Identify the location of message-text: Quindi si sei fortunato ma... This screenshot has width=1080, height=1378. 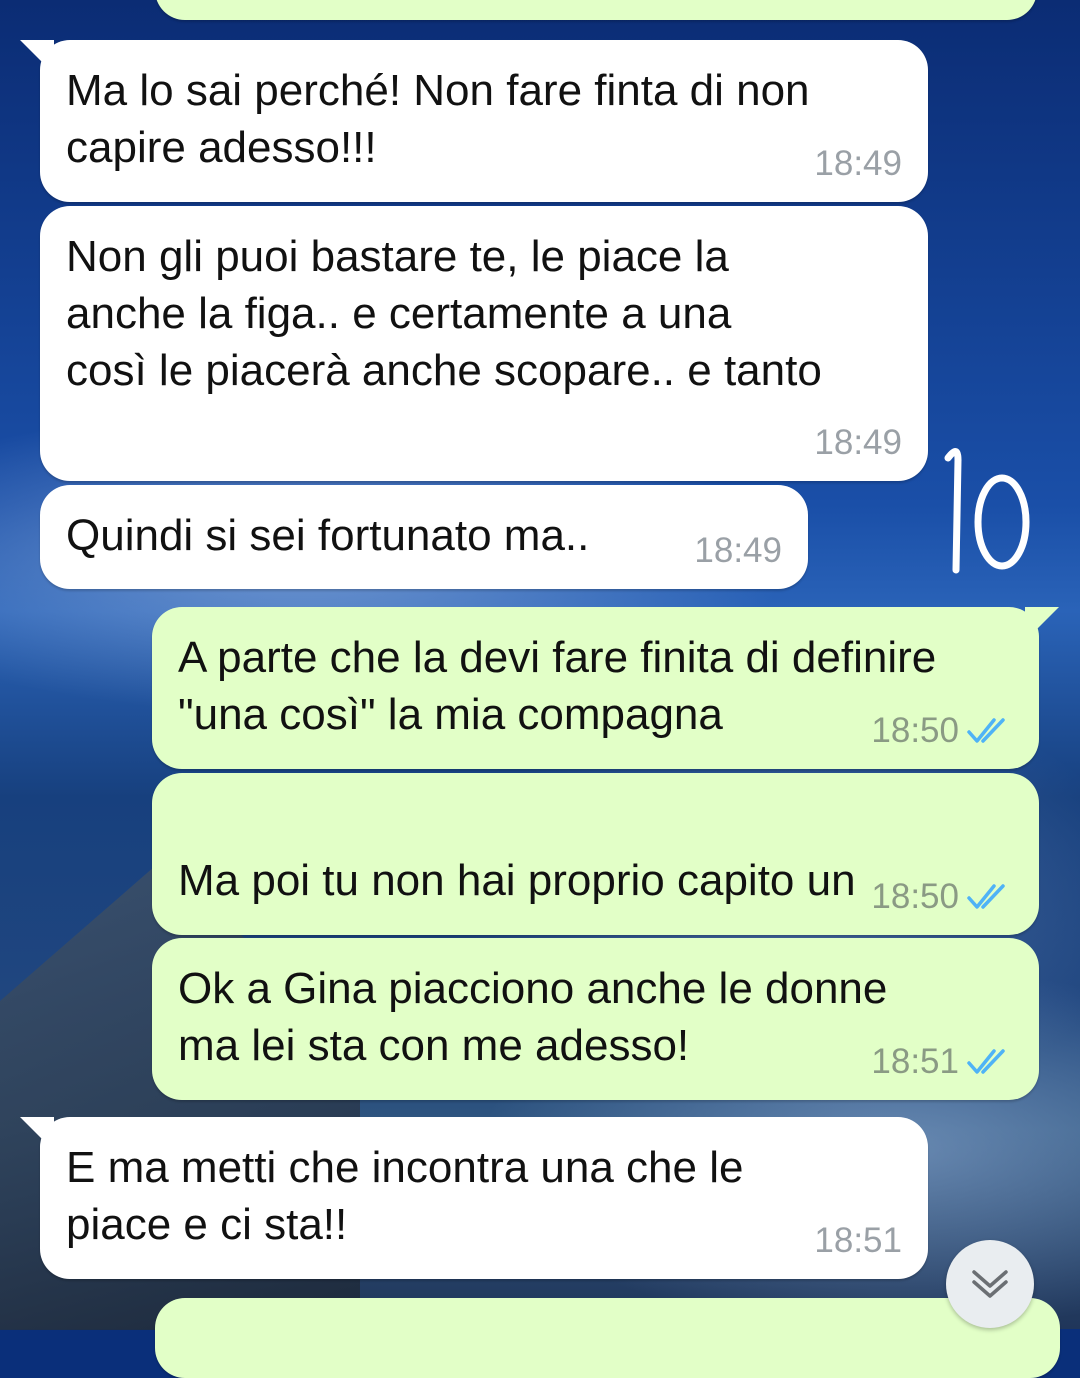
(328, 535).